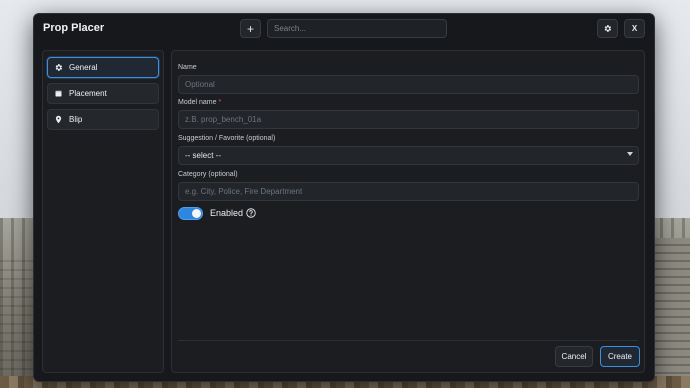  Describe the element at coordinates (630, 154) in the screenshot. I see `chevron-down-icon` at that location.